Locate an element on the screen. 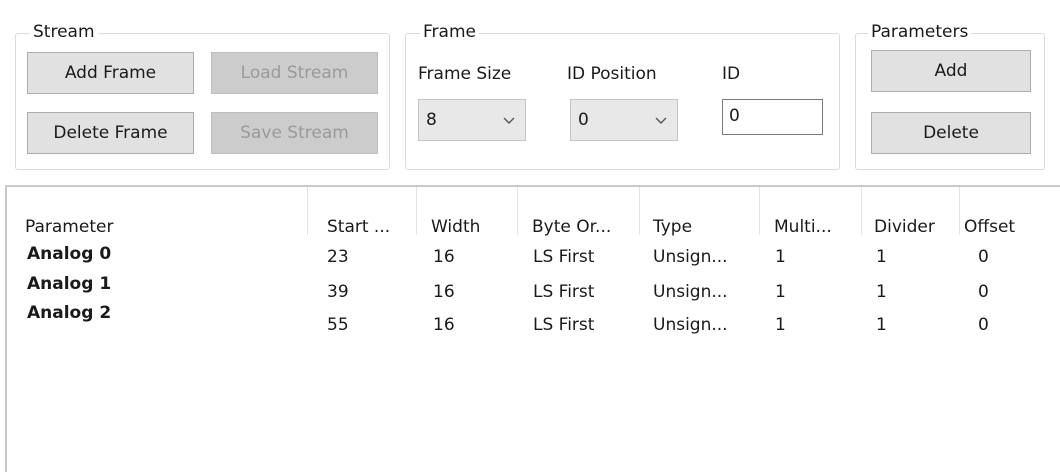  table-cell: 39 is located at coordinates (338, 292).